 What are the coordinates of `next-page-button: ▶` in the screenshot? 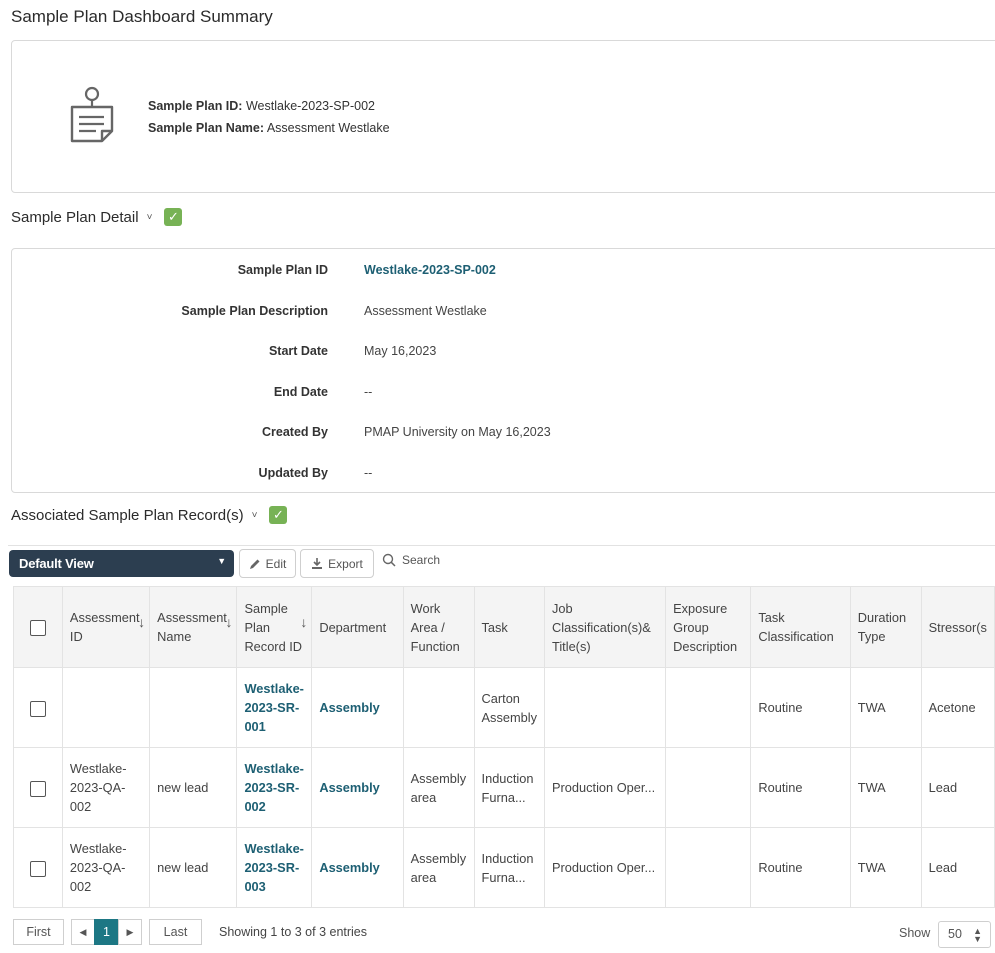 It's located at (130, 932).